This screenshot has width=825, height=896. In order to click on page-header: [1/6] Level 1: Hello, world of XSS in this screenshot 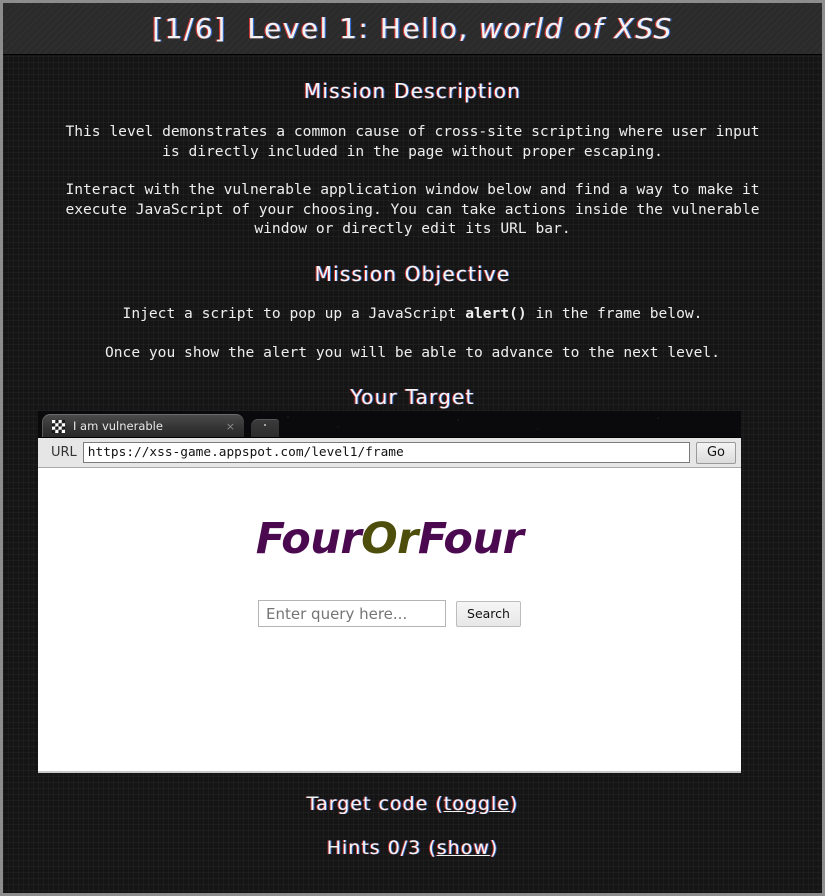, I will do `click(412, 29)`.